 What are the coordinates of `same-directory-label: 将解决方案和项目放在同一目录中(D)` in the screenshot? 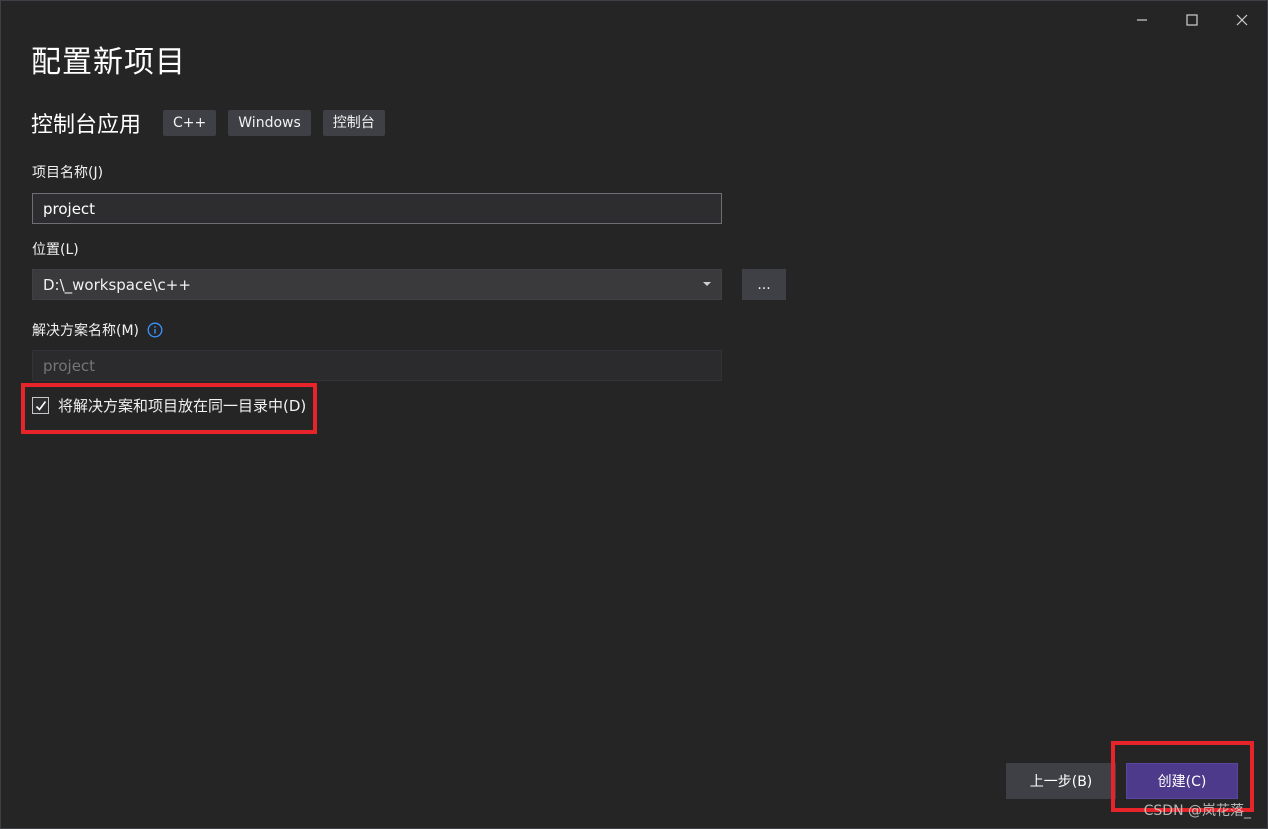 It's located at (182, 406).